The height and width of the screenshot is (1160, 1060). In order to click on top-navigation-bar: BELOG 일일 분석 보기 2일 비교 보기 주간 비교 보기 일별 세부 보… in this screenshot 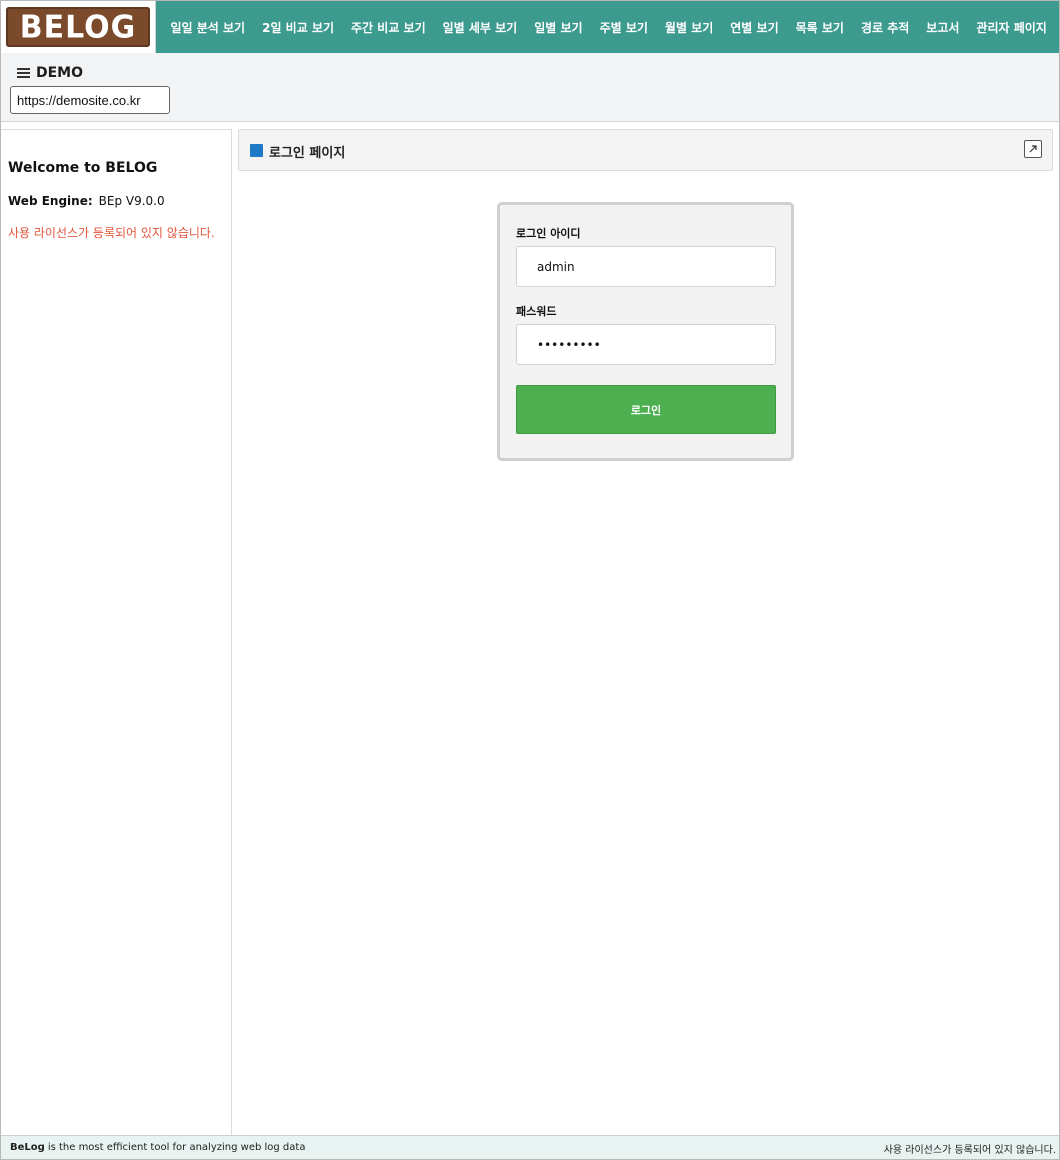, I will do `click(530, 27)`.